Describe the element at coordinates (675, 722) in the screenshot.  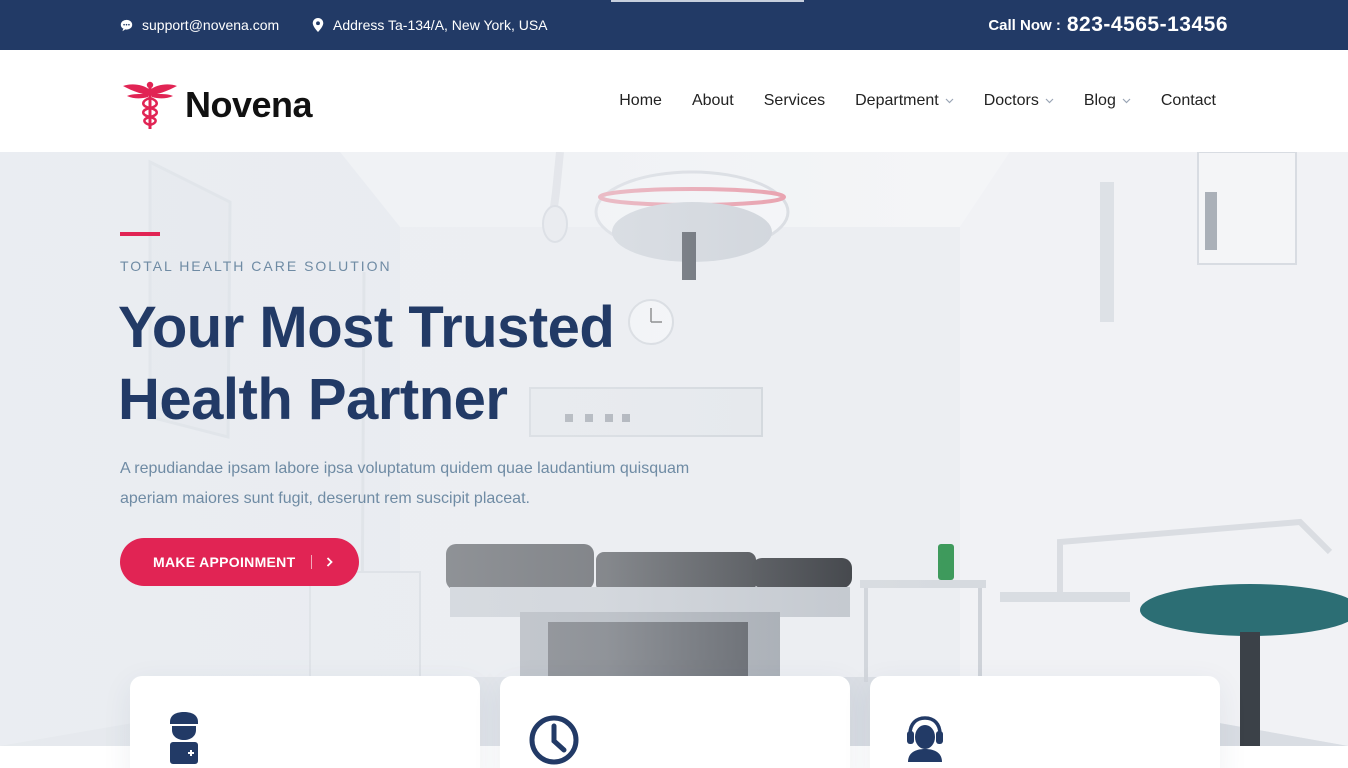
I see `feature-card-timing` at that location.